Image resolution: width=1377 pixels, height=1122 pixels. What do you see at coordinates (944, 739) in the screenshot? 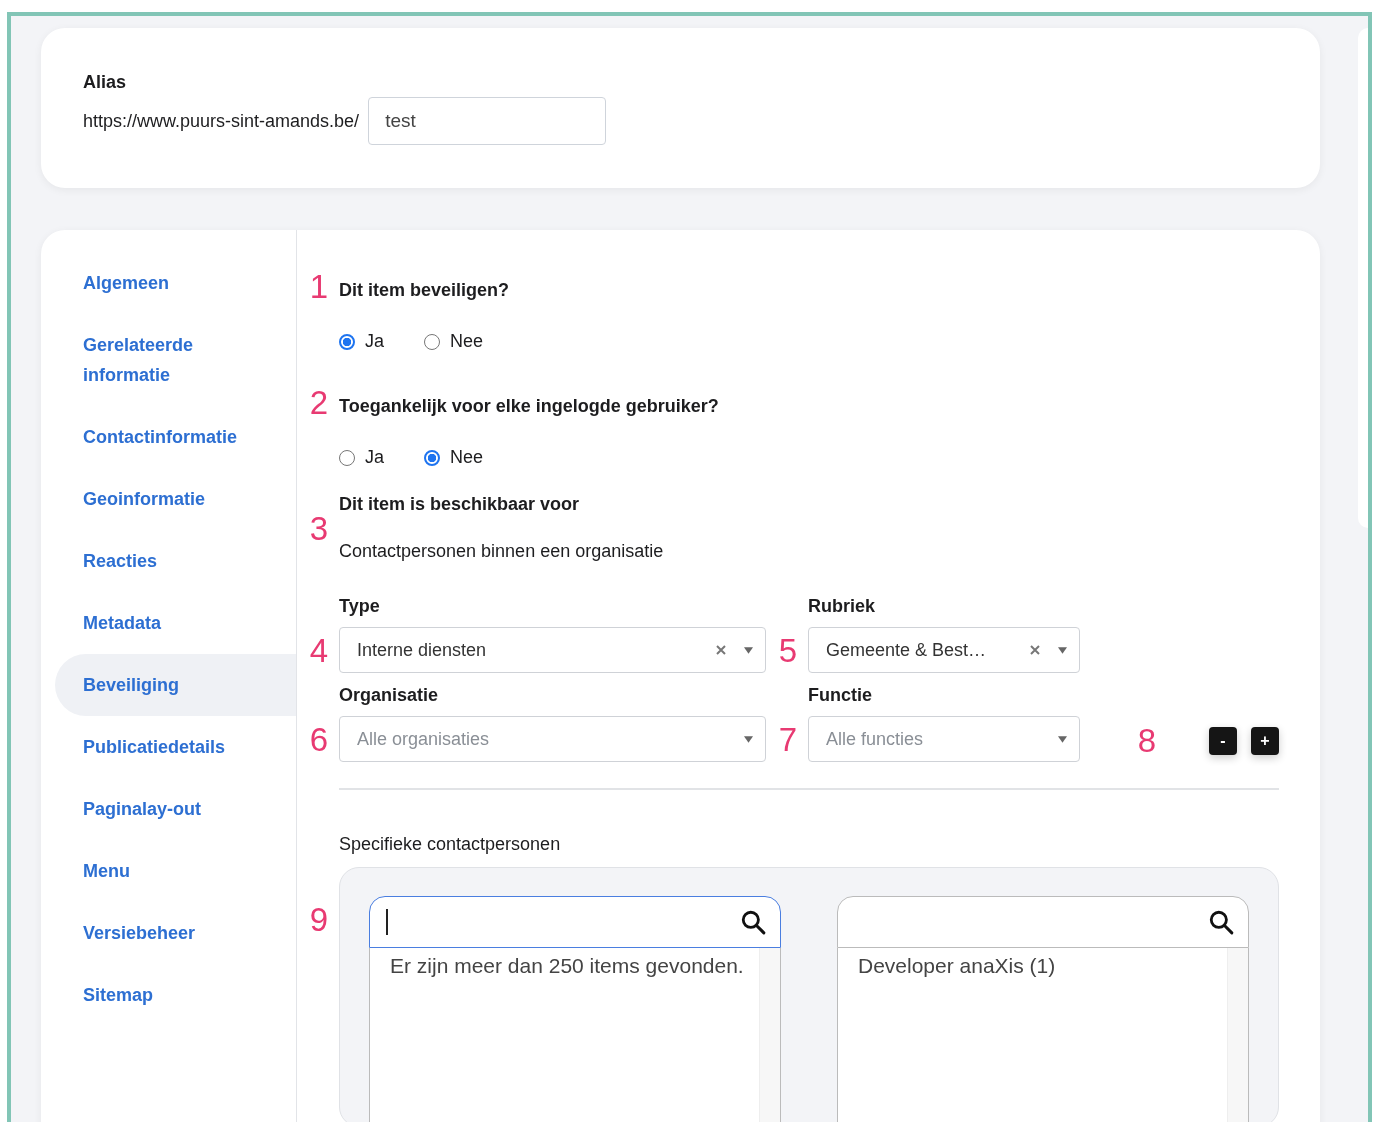
I see `dropdown-field: Alle functies` at bounding box center [944, 739].